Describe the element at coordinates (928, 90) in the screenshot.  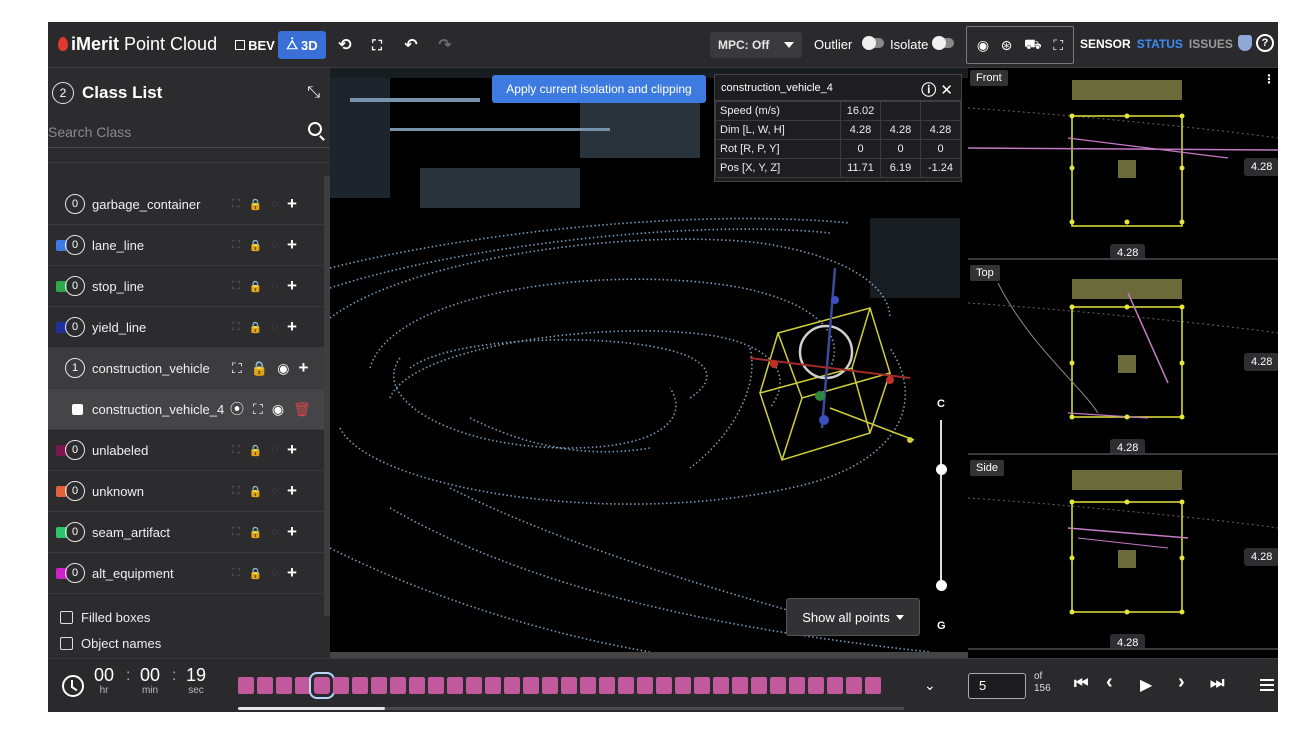
I see `help-icon: ⓘ` at that location.